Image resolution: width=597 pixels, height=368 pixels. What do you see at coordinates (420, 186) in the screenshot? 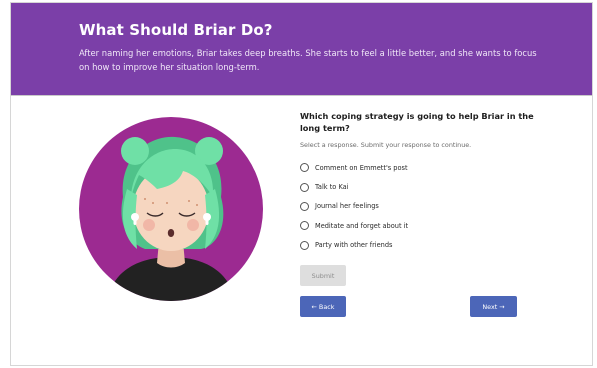
I see `option-talk-to-kai: Talk to Kai` at bounding box center [420, 186].